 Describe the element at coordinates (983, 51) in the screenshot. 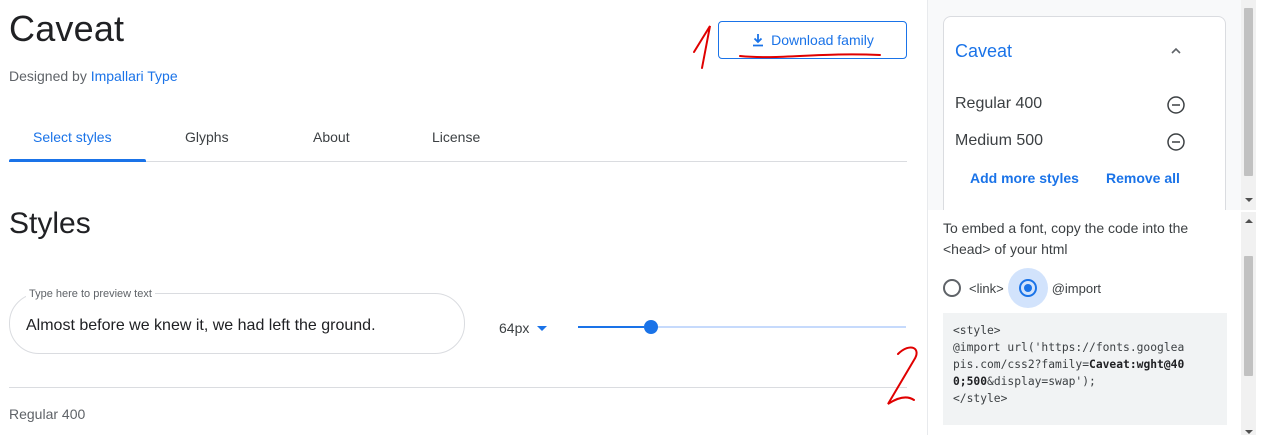

I see `panel-family-title: Caveat` at that location.